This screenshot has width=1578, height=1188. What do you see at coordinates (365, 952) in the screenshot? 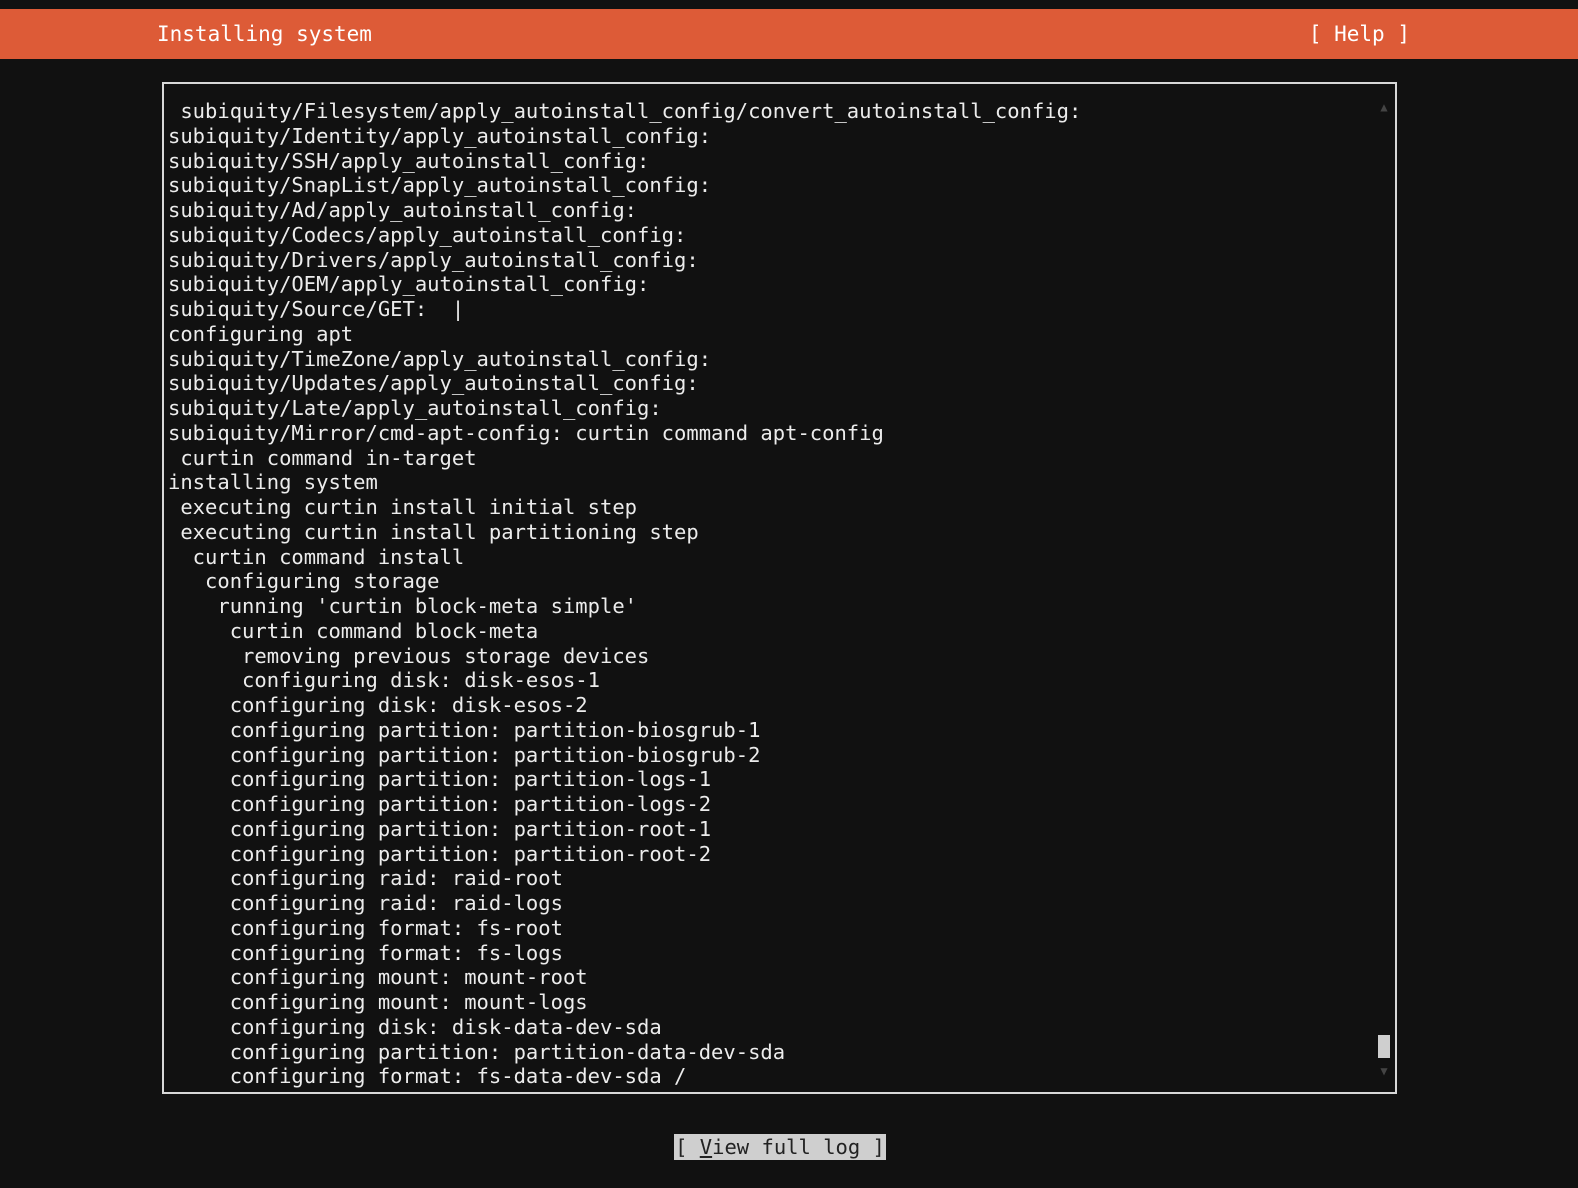
I see `log-line: configuring format: fs-logs` at bounding box center [365, 952].